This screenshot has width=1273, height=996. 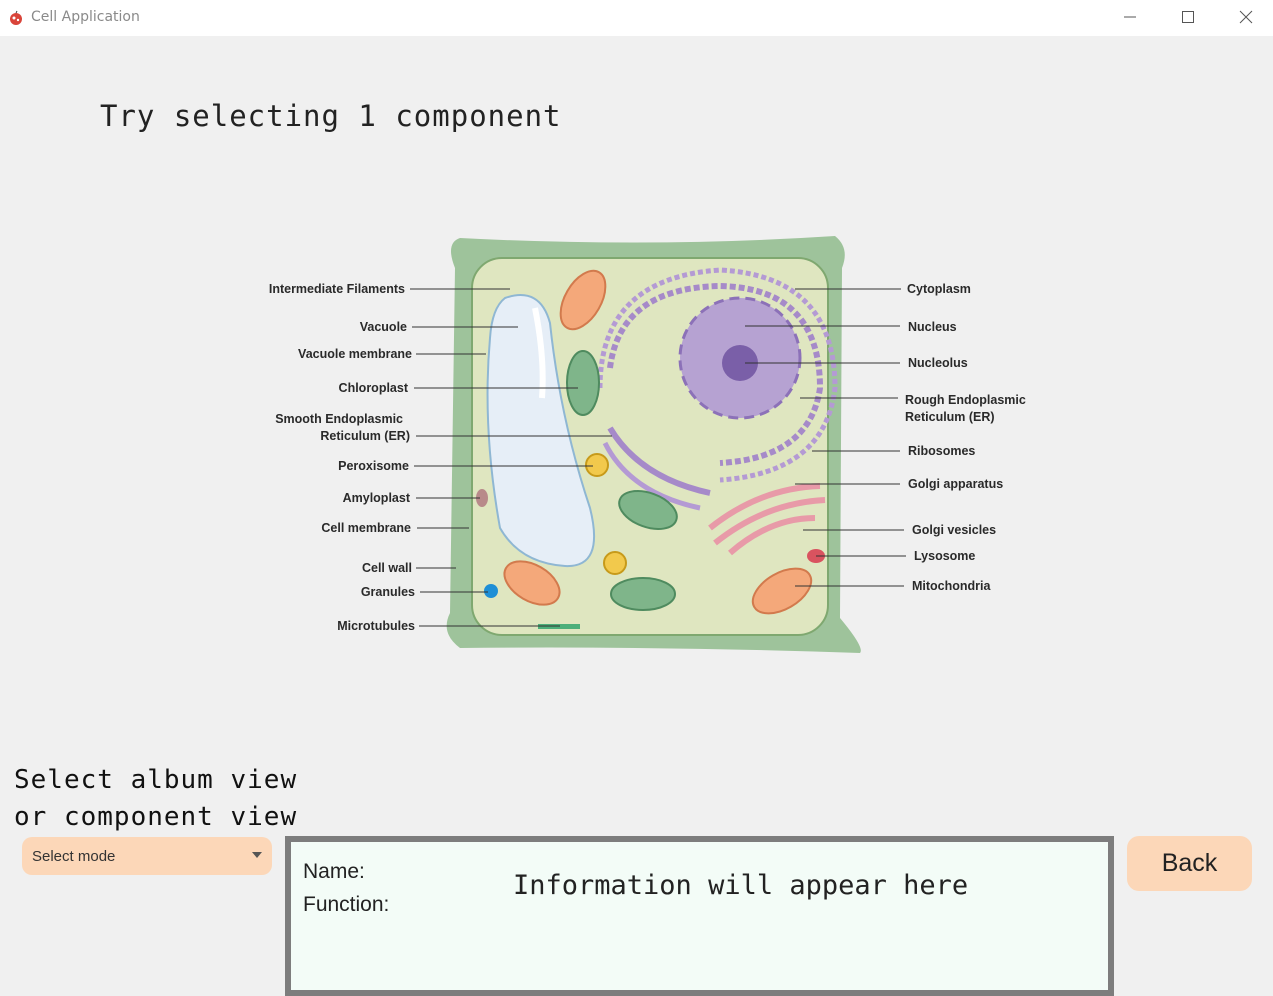 I want to click on maximize-icon, so click(x=1188, y=17).